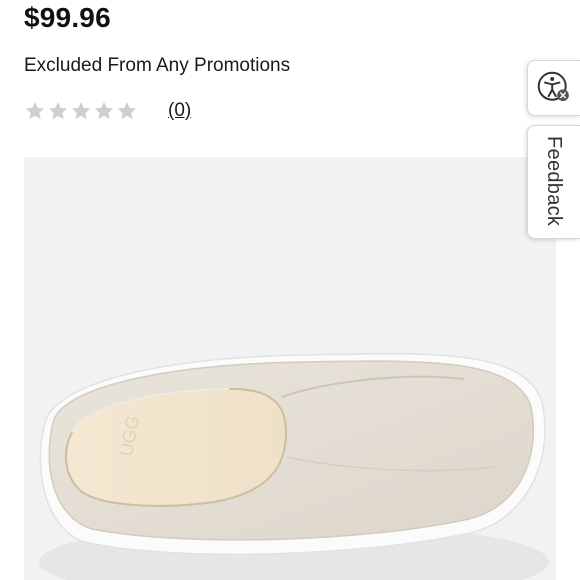 The height and width of the screenshot is (580, 580). I want to click on feedback-label: Feedback, so click(554, 181).